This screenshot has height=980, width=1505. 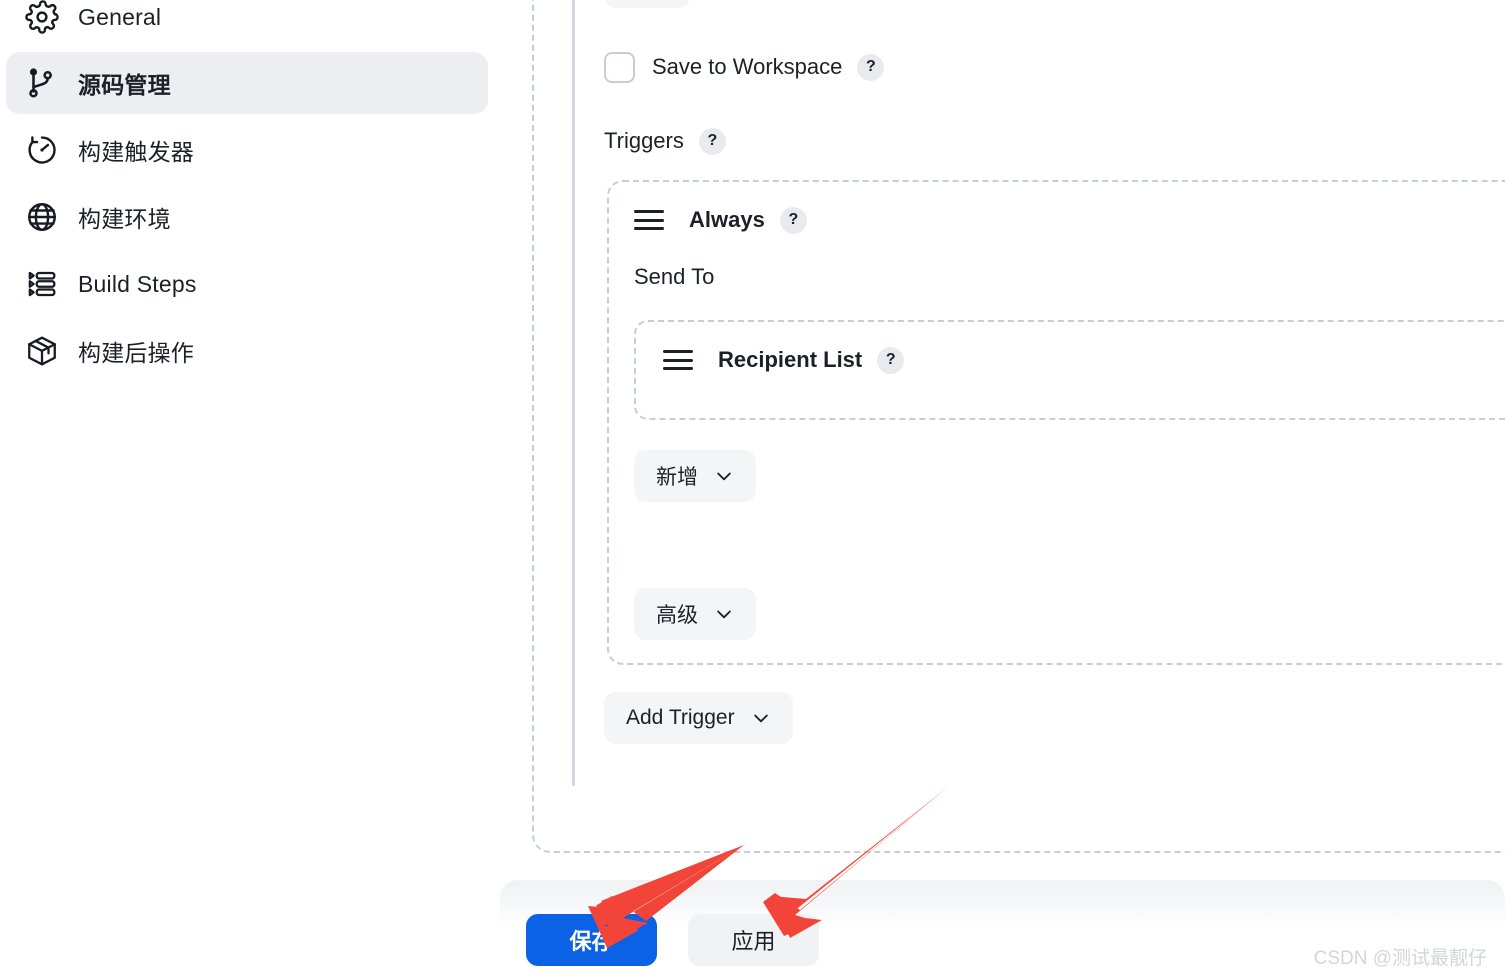 I want to click on sidebar-item-label: 源码管理, so click(x=124, y=85).